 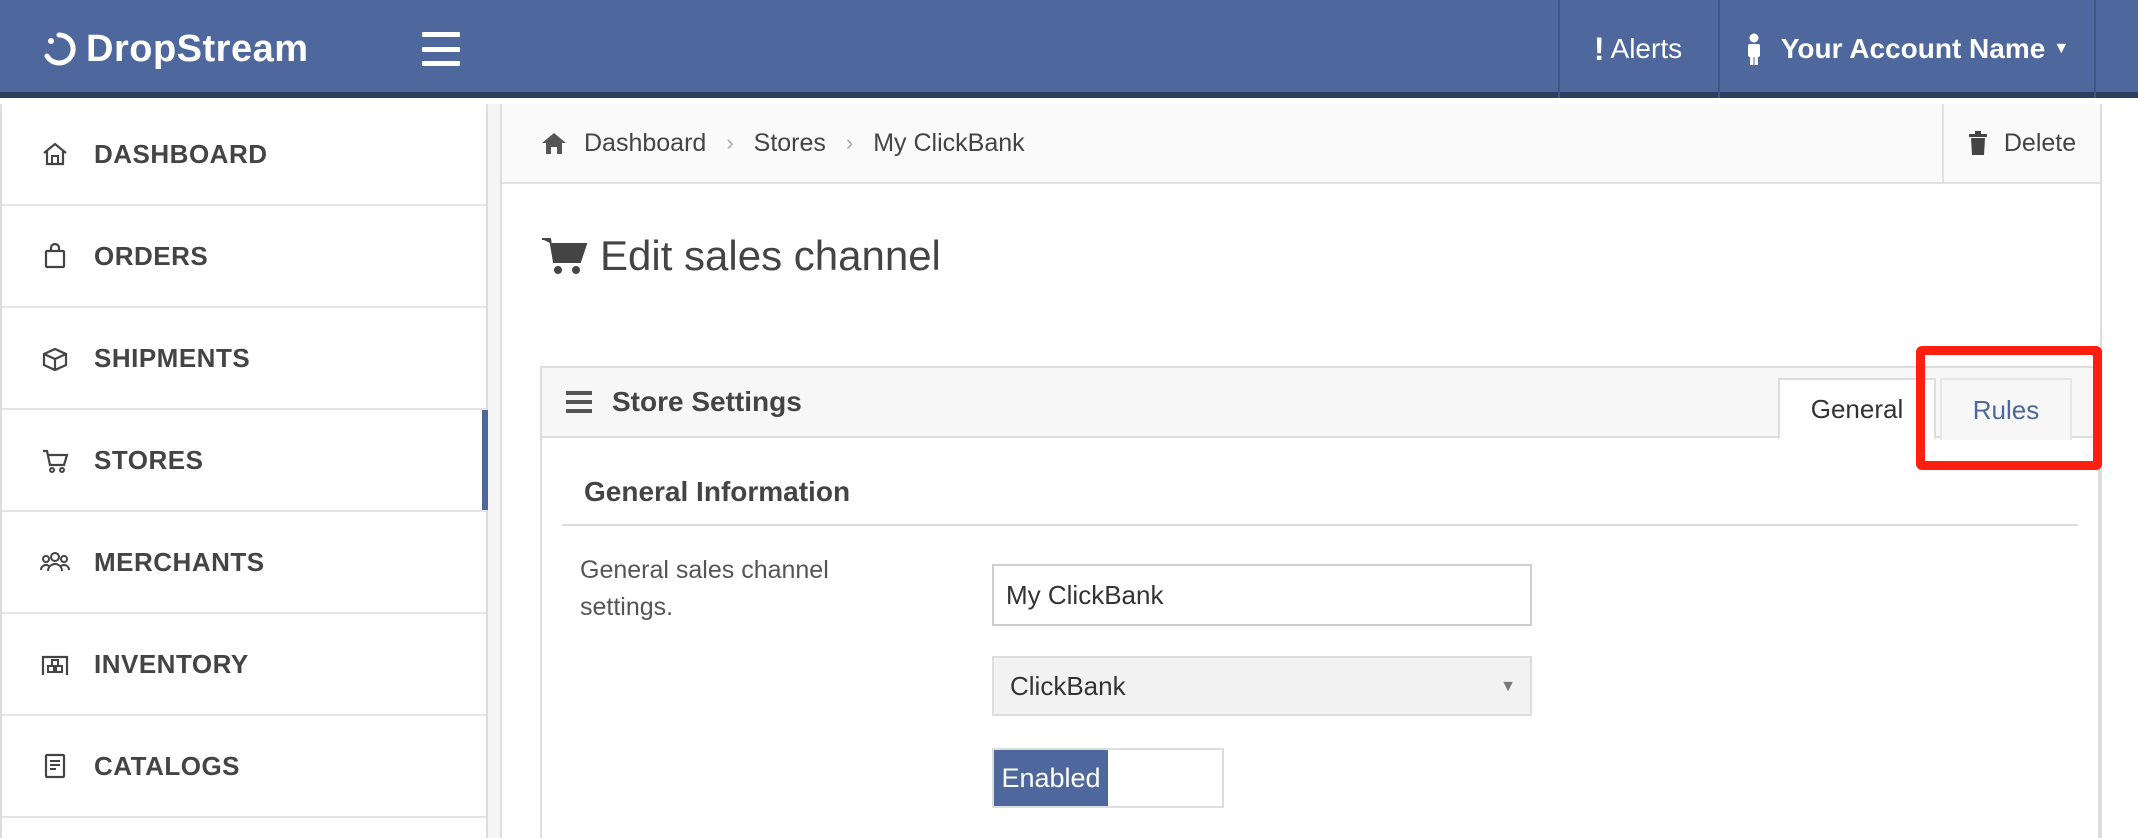 What do you see at coordinates (1646, 48) in the screenshot?
I see `alerts-label: Alerts` at bounding box center [1646, 48].